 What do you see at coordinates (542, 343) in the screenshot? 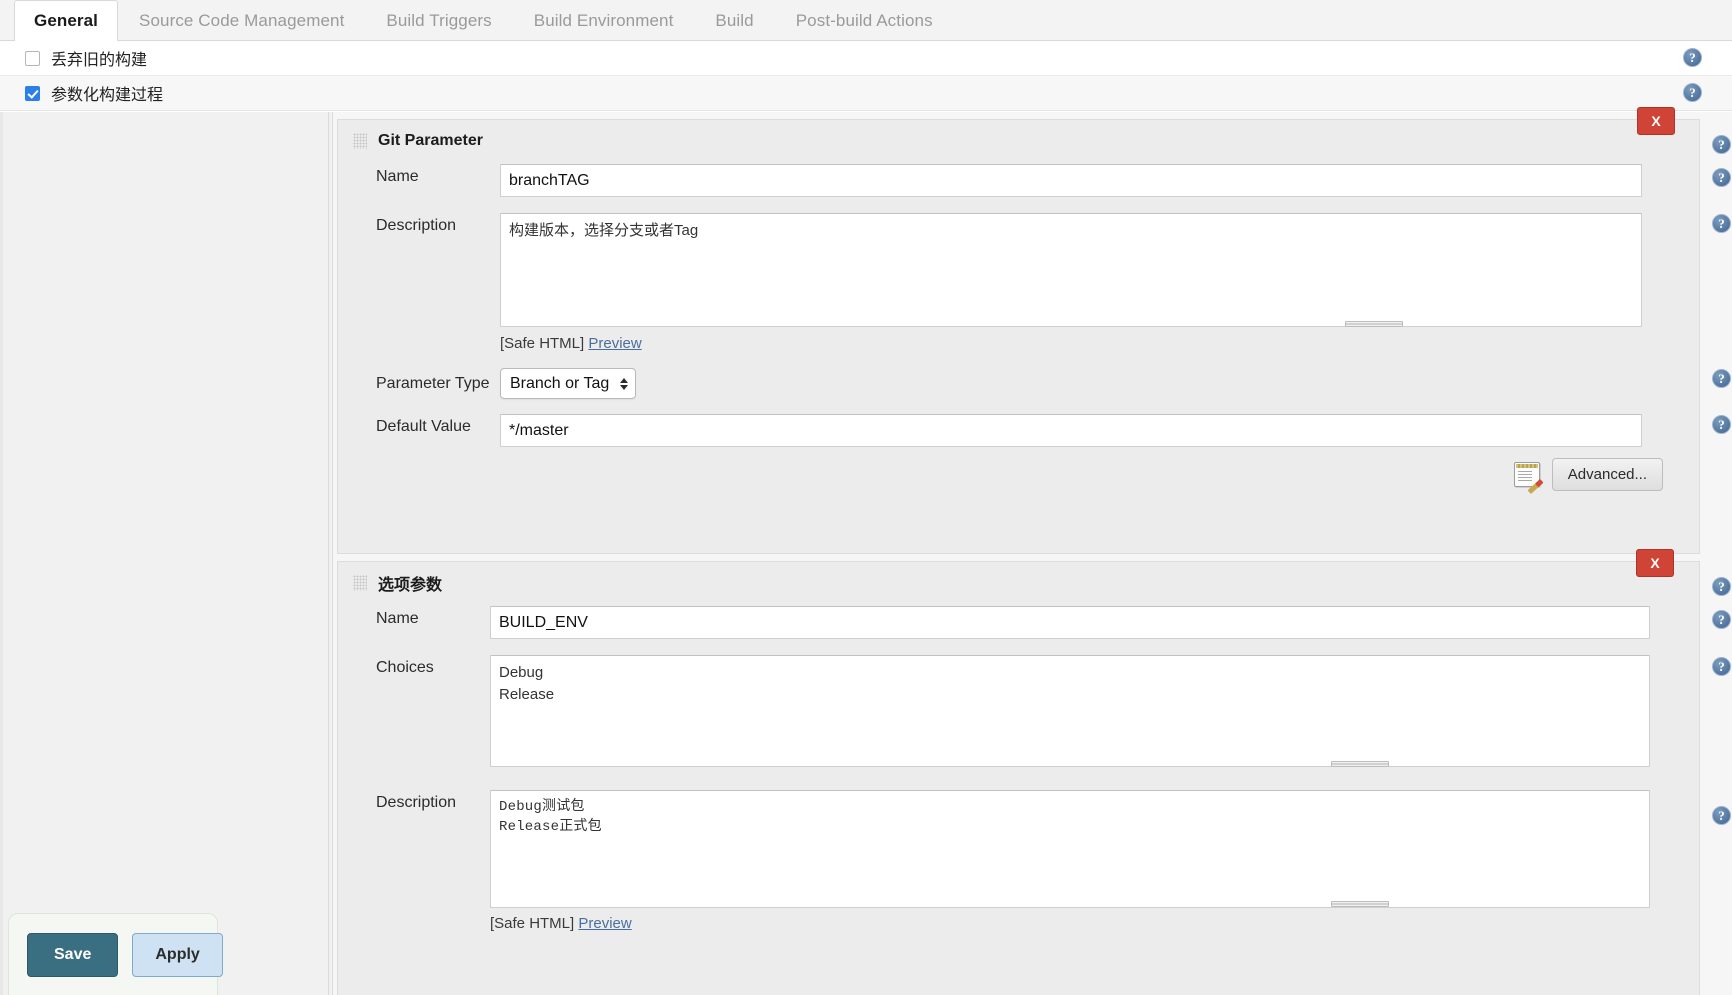
I see `git-parameter-safe-html-label: [Safe HTML]` at bounding box center [542, 343].